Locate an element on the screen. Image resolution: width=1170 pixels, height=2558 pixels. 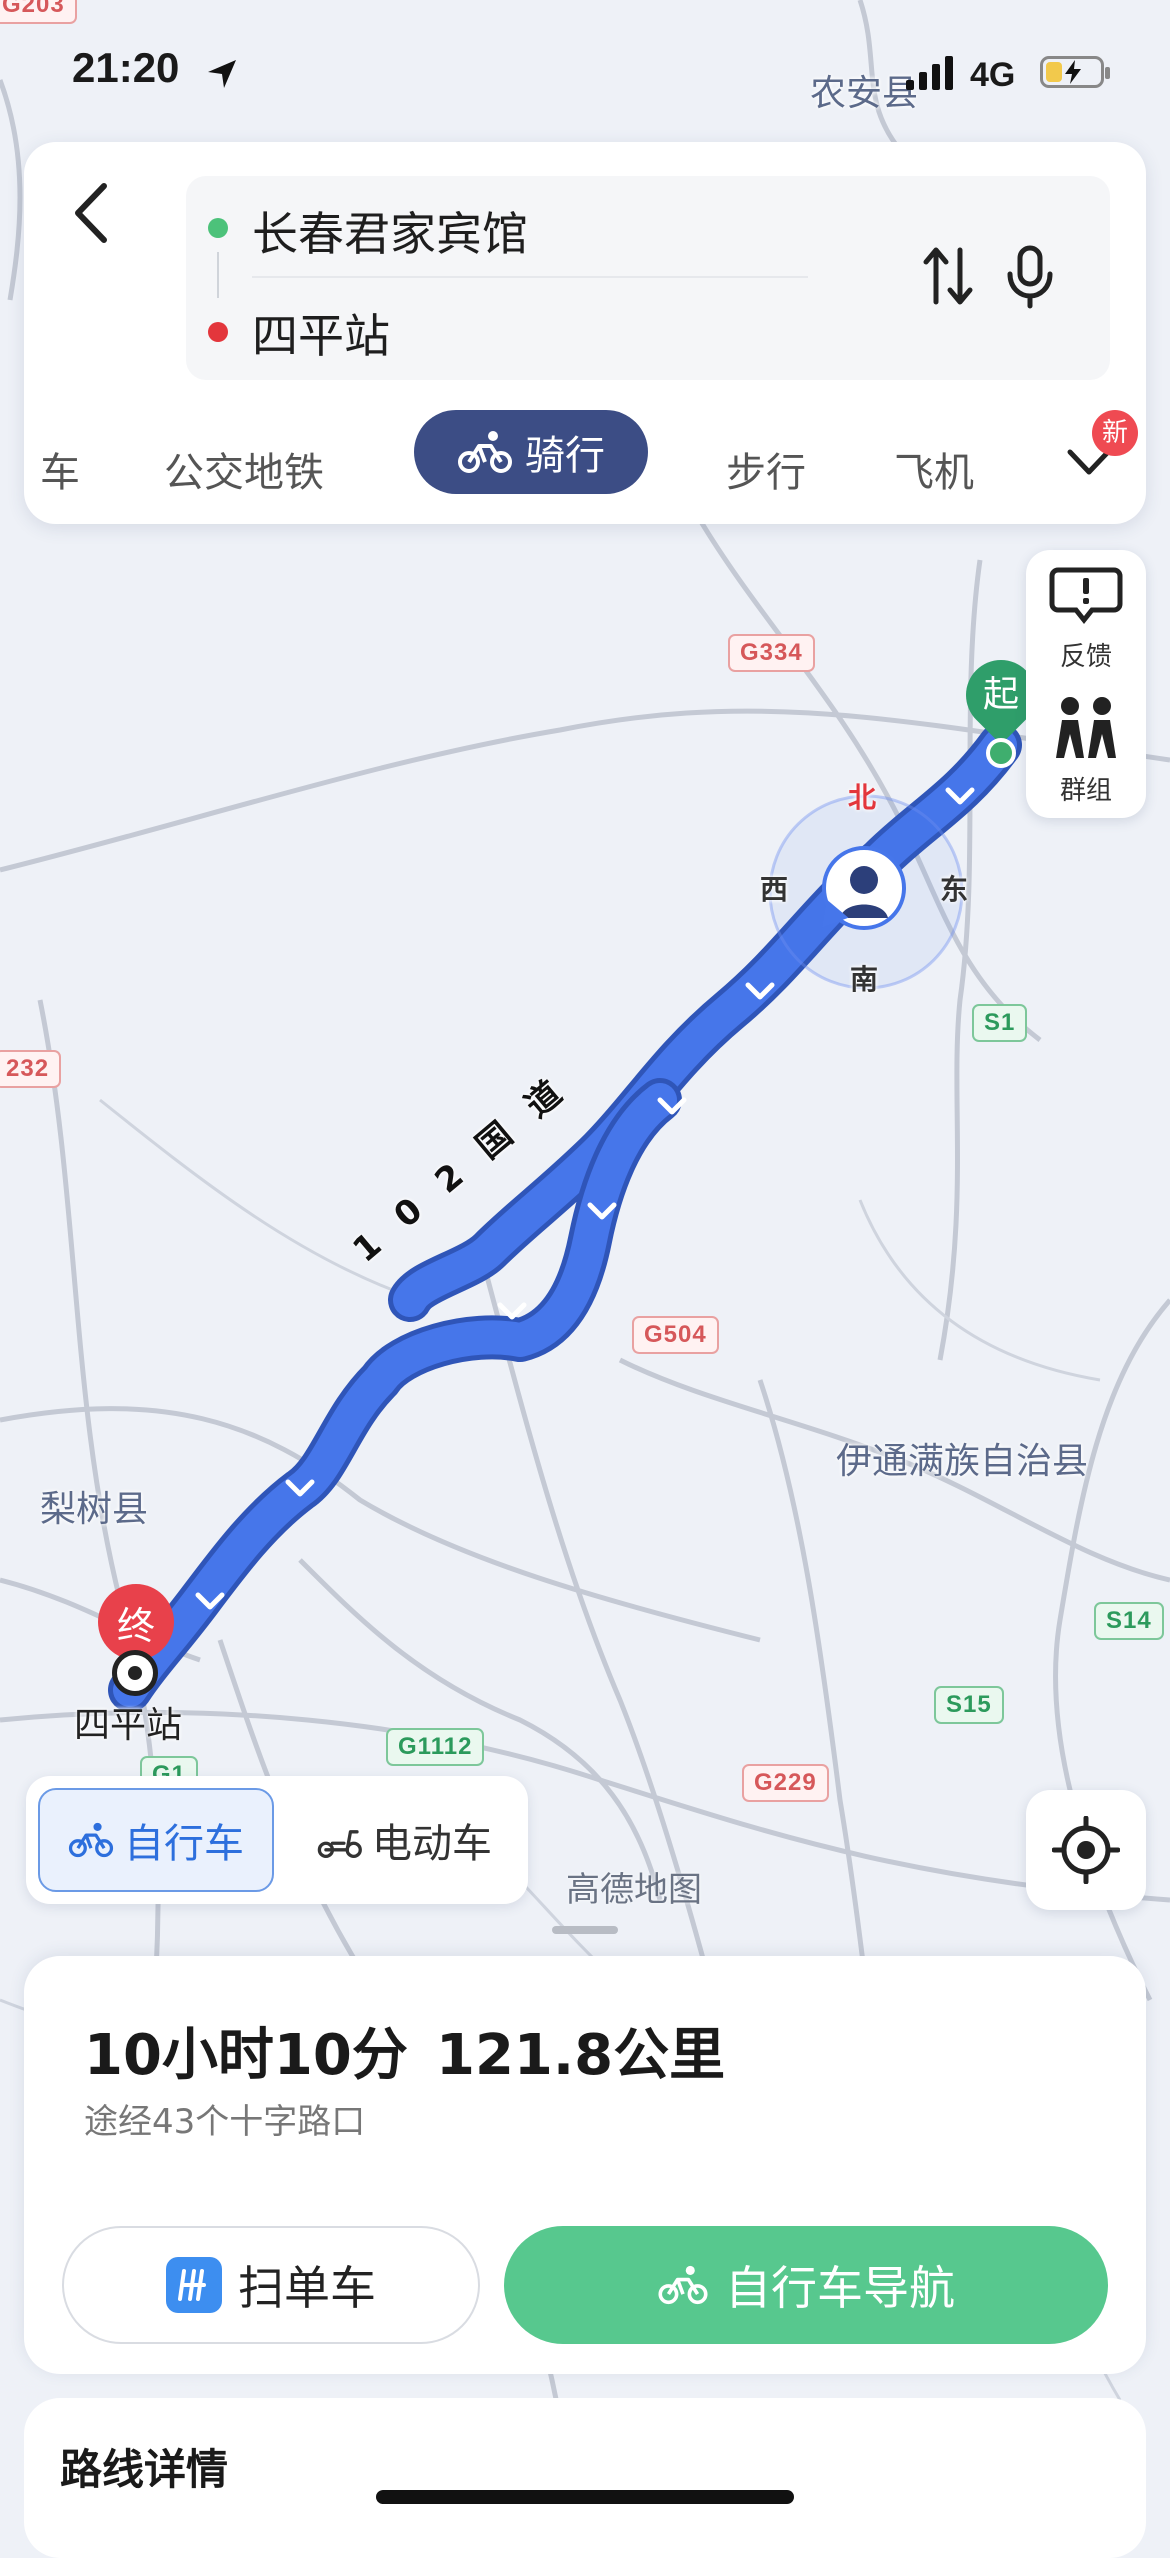
road-shield-g229: G229 is located at coordinates (785, 1783).